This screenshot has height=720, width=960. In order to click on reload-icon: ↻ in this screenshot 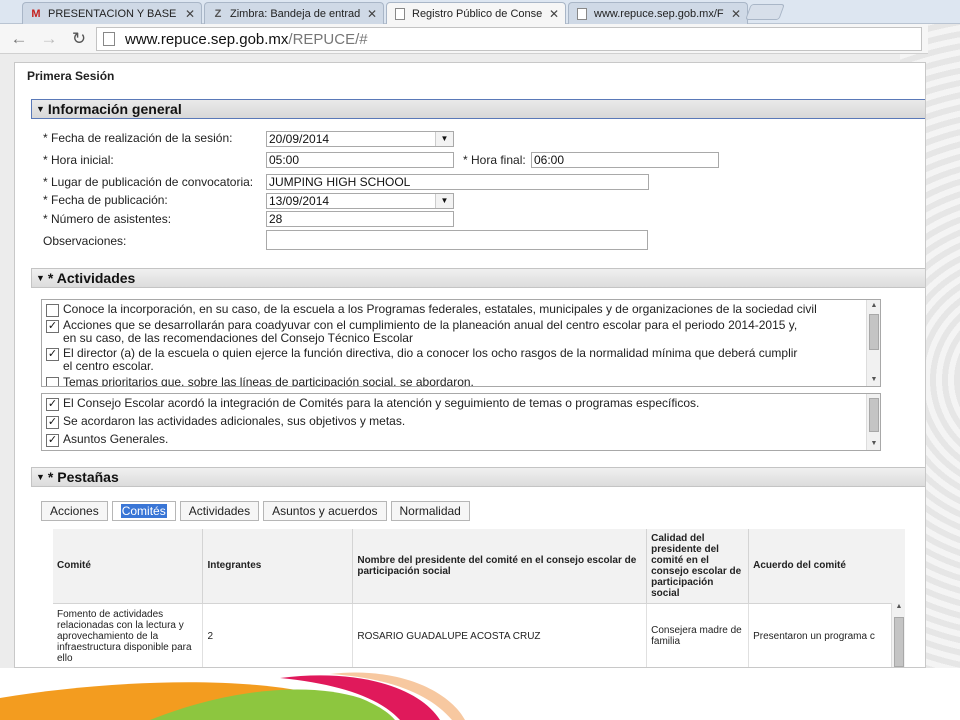, I will do `click(79, 39)`.